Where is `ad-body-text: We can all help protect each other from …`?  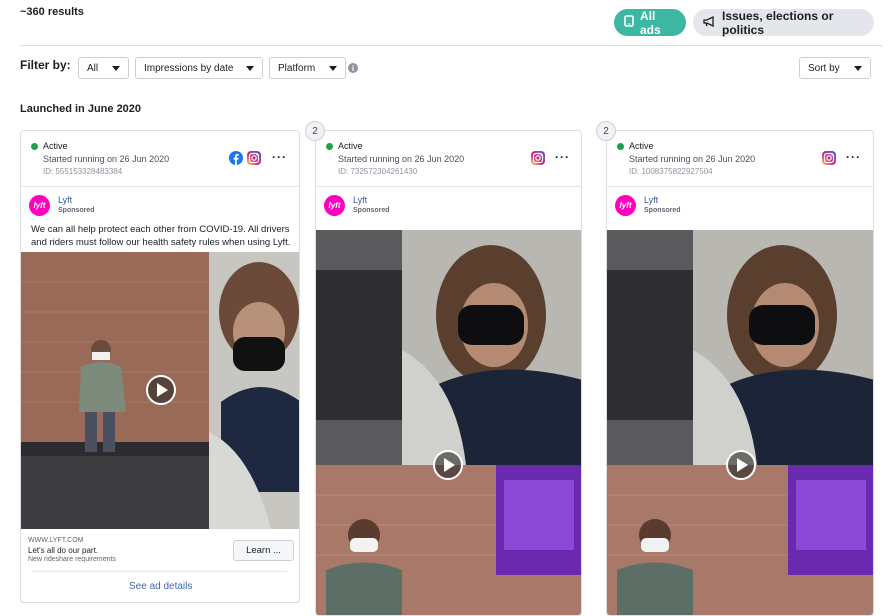
ad-body-text: We can all help protect each other from … is located at coordinates (161, 236).